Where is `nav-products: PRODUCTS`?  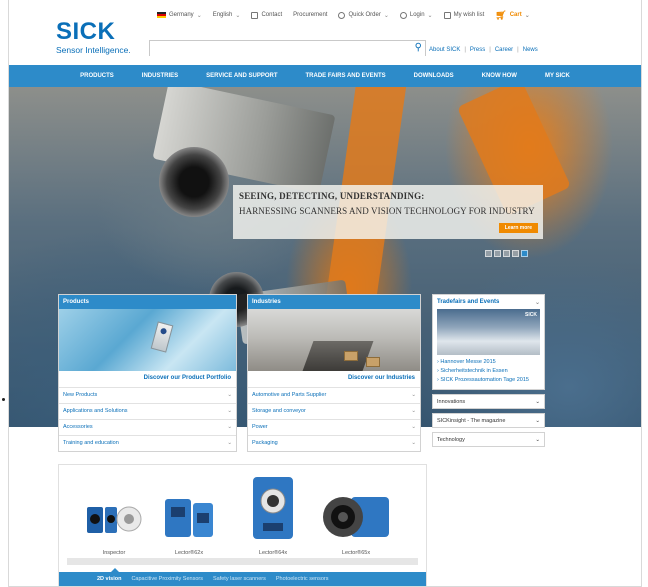 nav-products: PRODUCTS is located at coordinates (97, 76).